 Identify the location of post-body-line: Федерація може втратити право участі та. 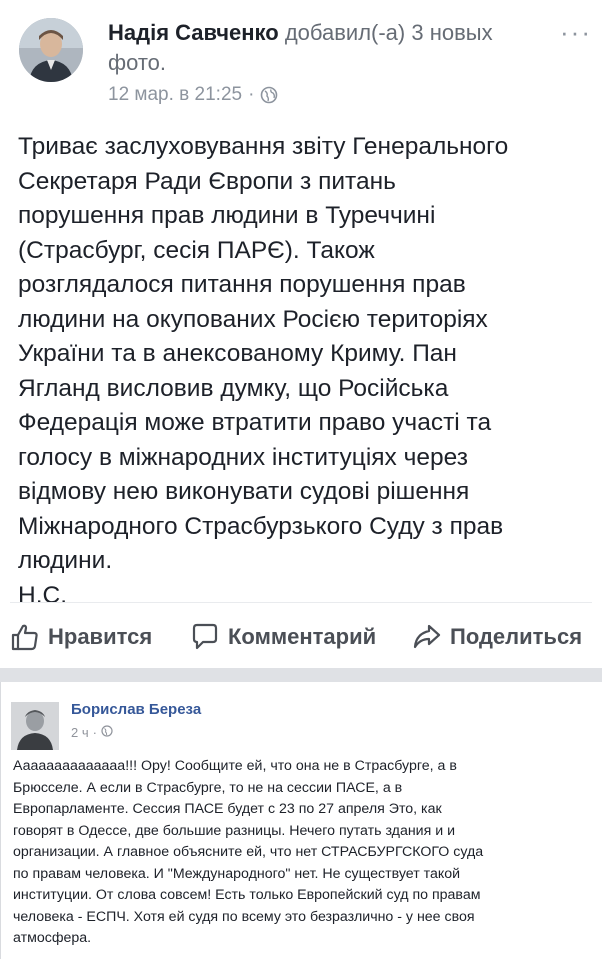
(255, 422).